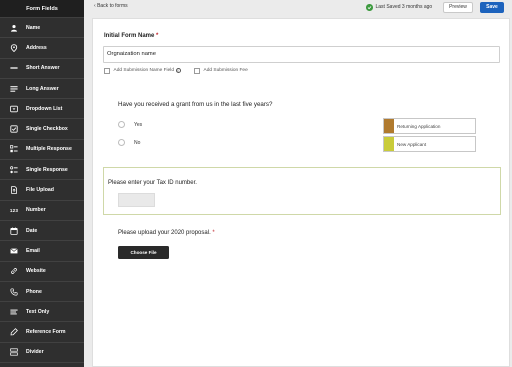 The image size is (512, 367). What do you see at coordinates (46, 332) in the screenshot?
I see `sidebar-item-label: Reference Form` at bounding box center [46, 332].